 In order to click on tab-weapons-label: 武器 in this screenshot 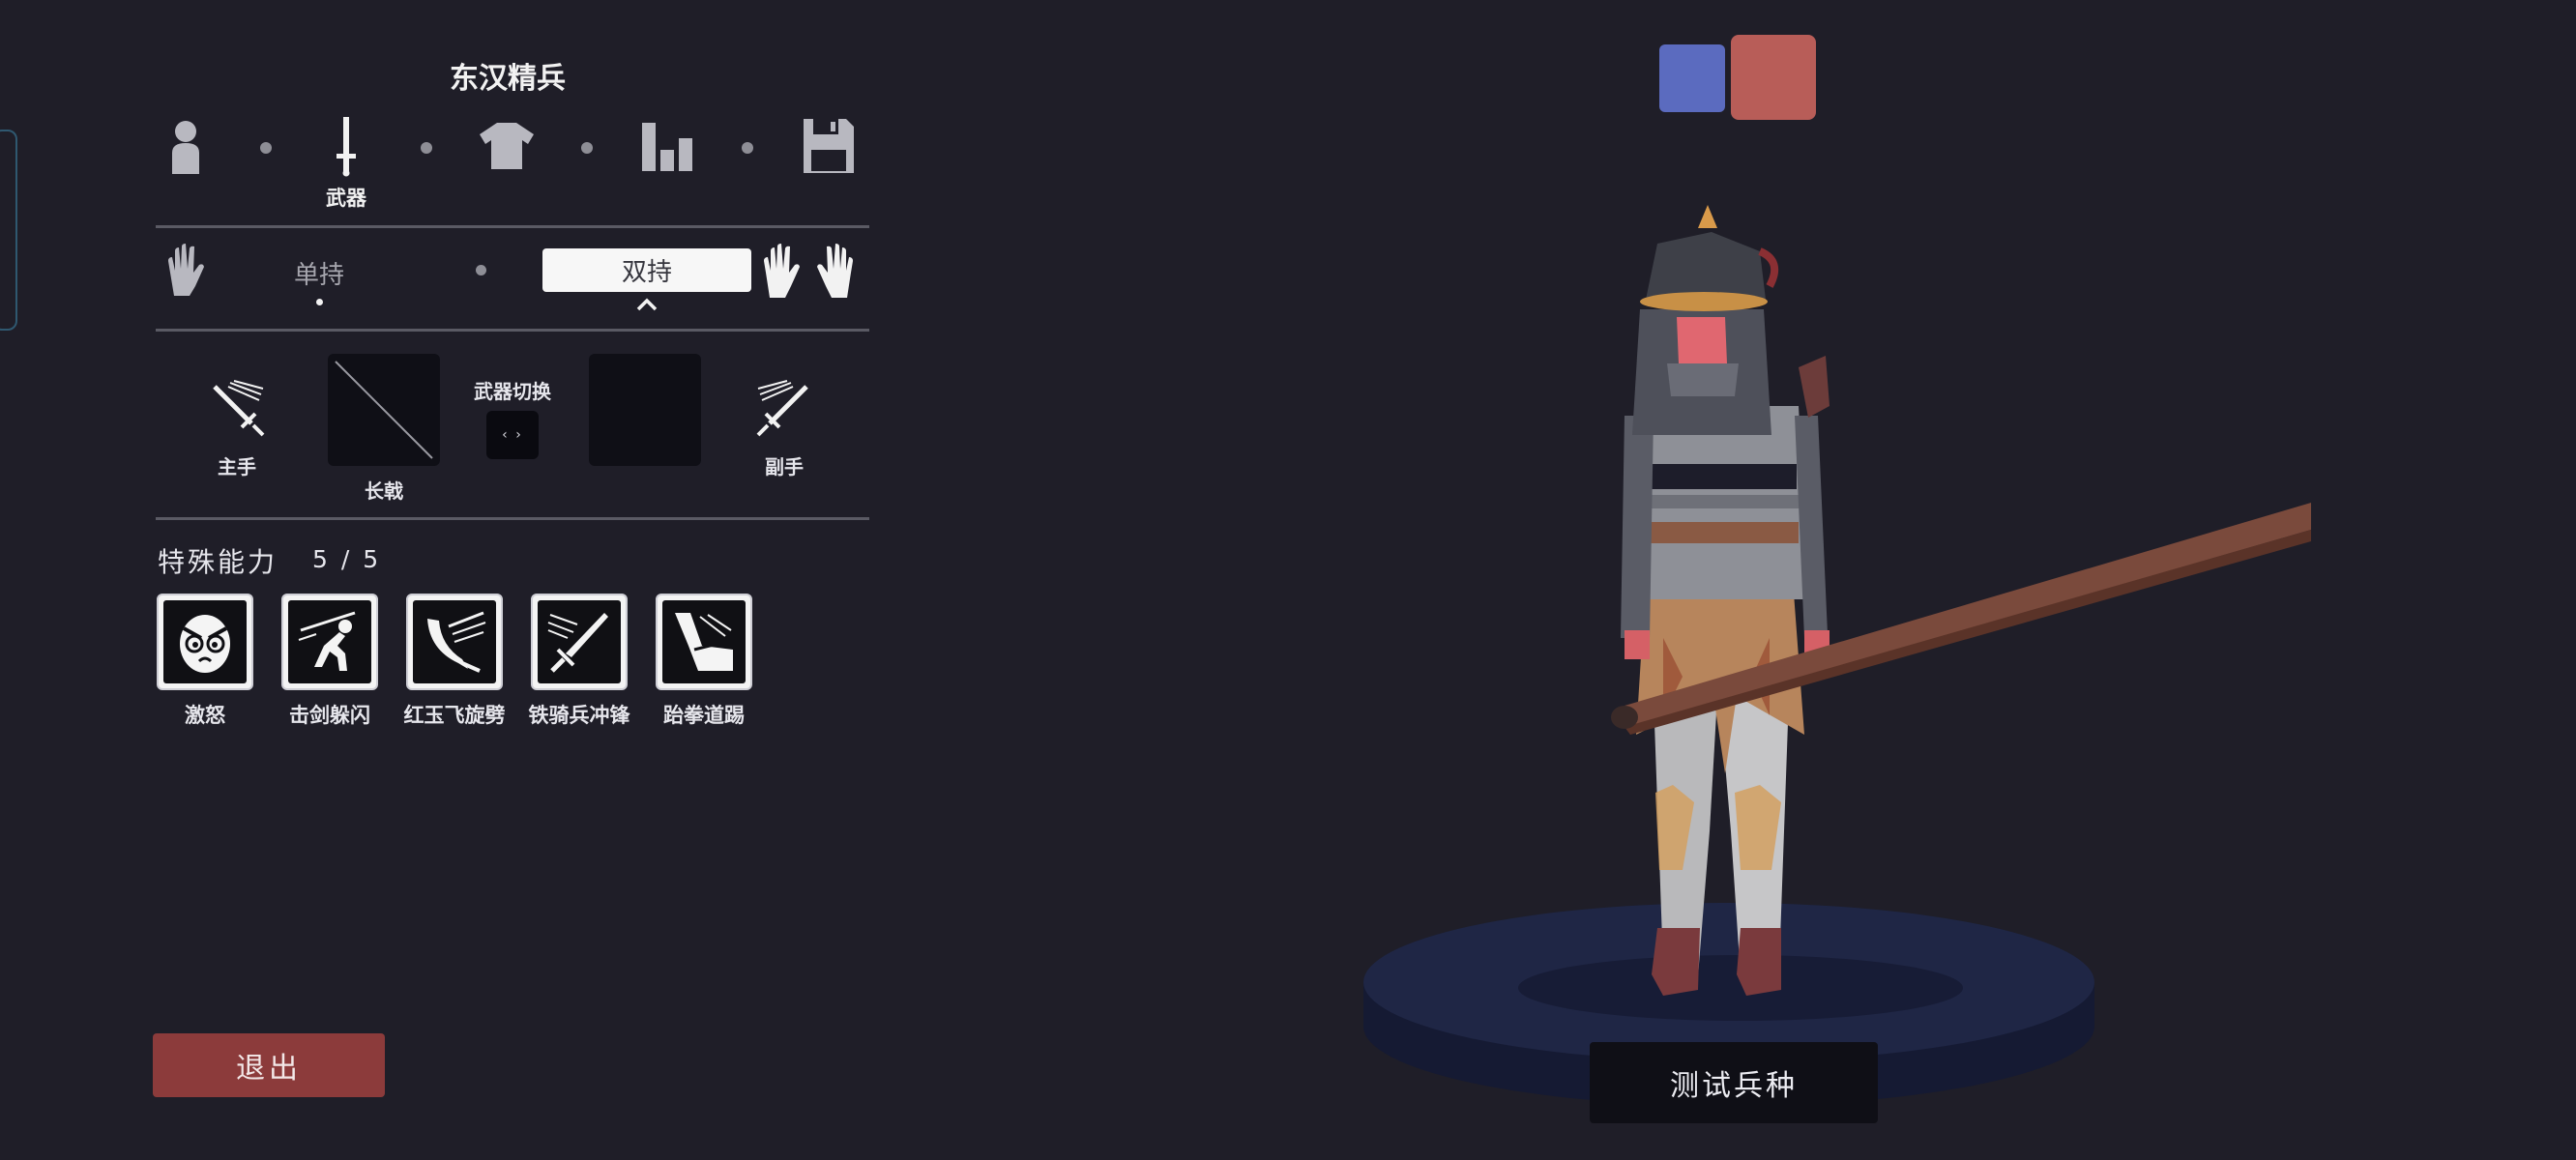, I will do `click(346, 199)`.